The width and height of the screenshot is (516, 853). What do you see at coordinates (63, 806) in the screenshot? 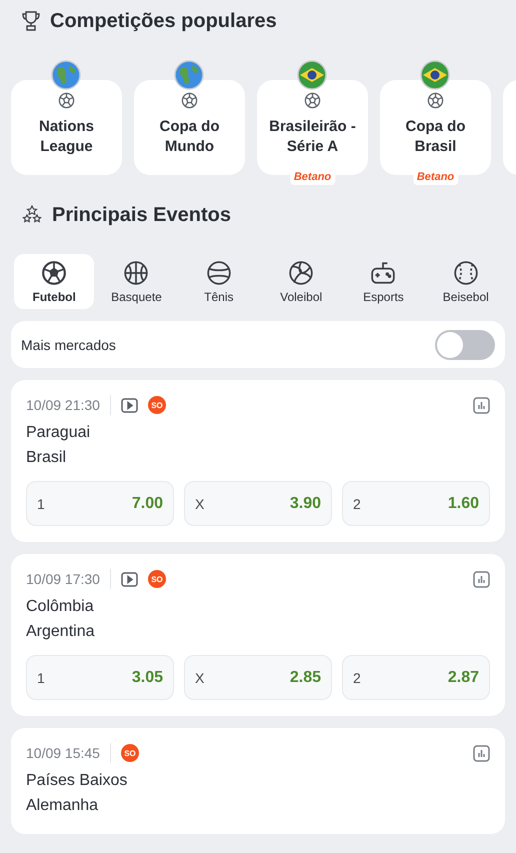
I see `team-name: Alemanha` at bounding box center [63, 806].